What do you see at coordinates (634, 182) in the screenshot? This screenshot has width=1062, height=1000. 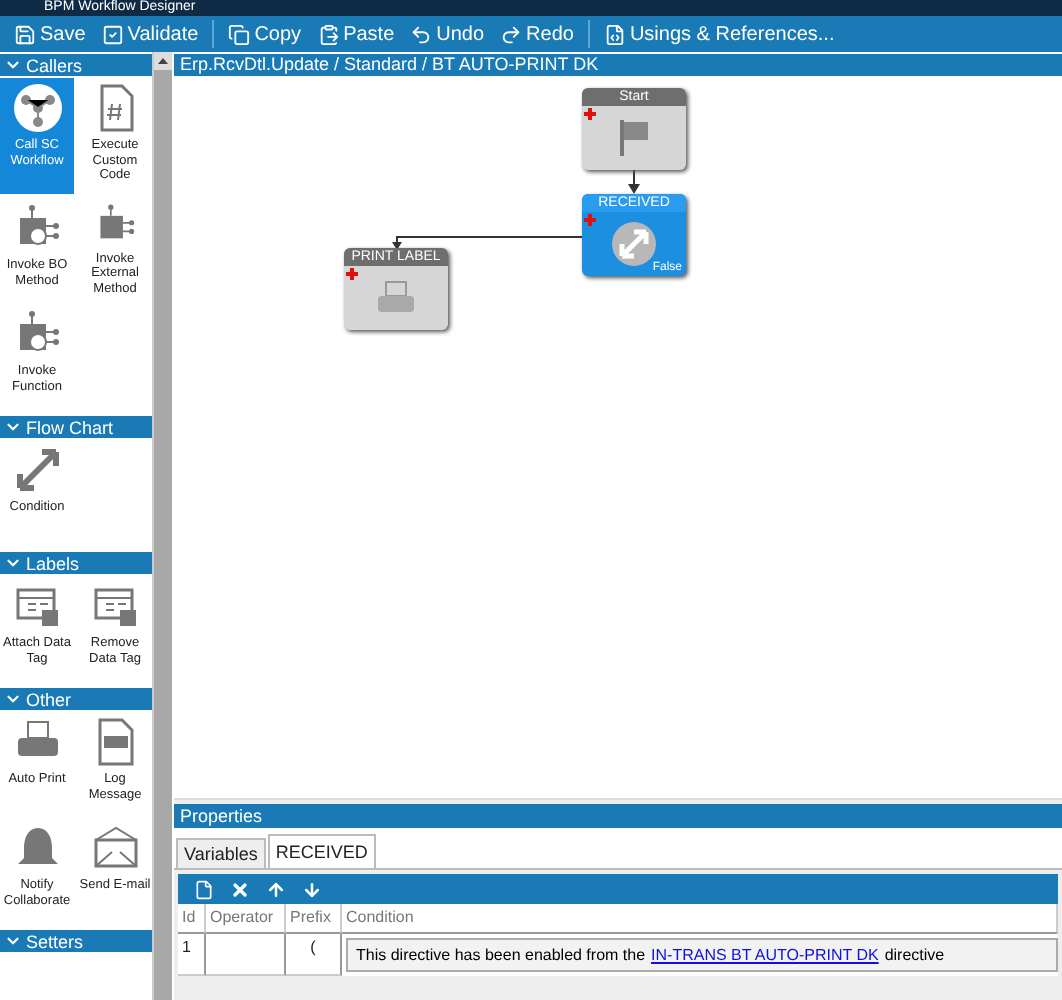 I see `connector-arrow` at bounding box center [634, 182].